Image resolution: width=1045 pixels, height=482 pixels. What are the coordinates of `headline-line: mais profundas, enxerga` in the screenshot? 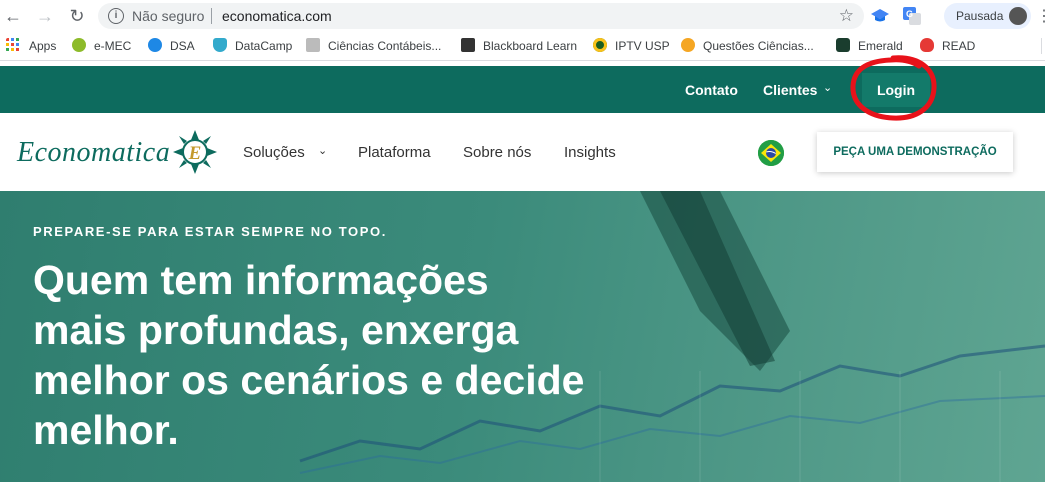 It's located at (276, 330).